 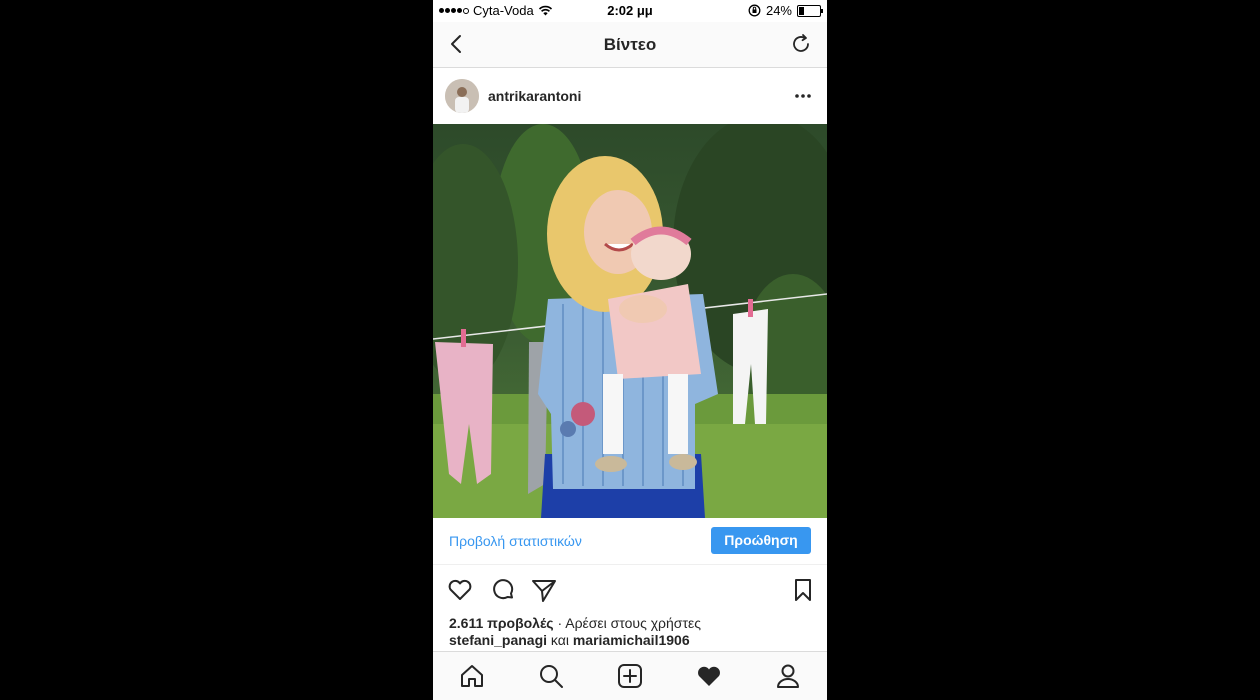 I want to click on status-bar: Cyta-Voda 2:02 μμ 24%, so click(x=630, y=11).